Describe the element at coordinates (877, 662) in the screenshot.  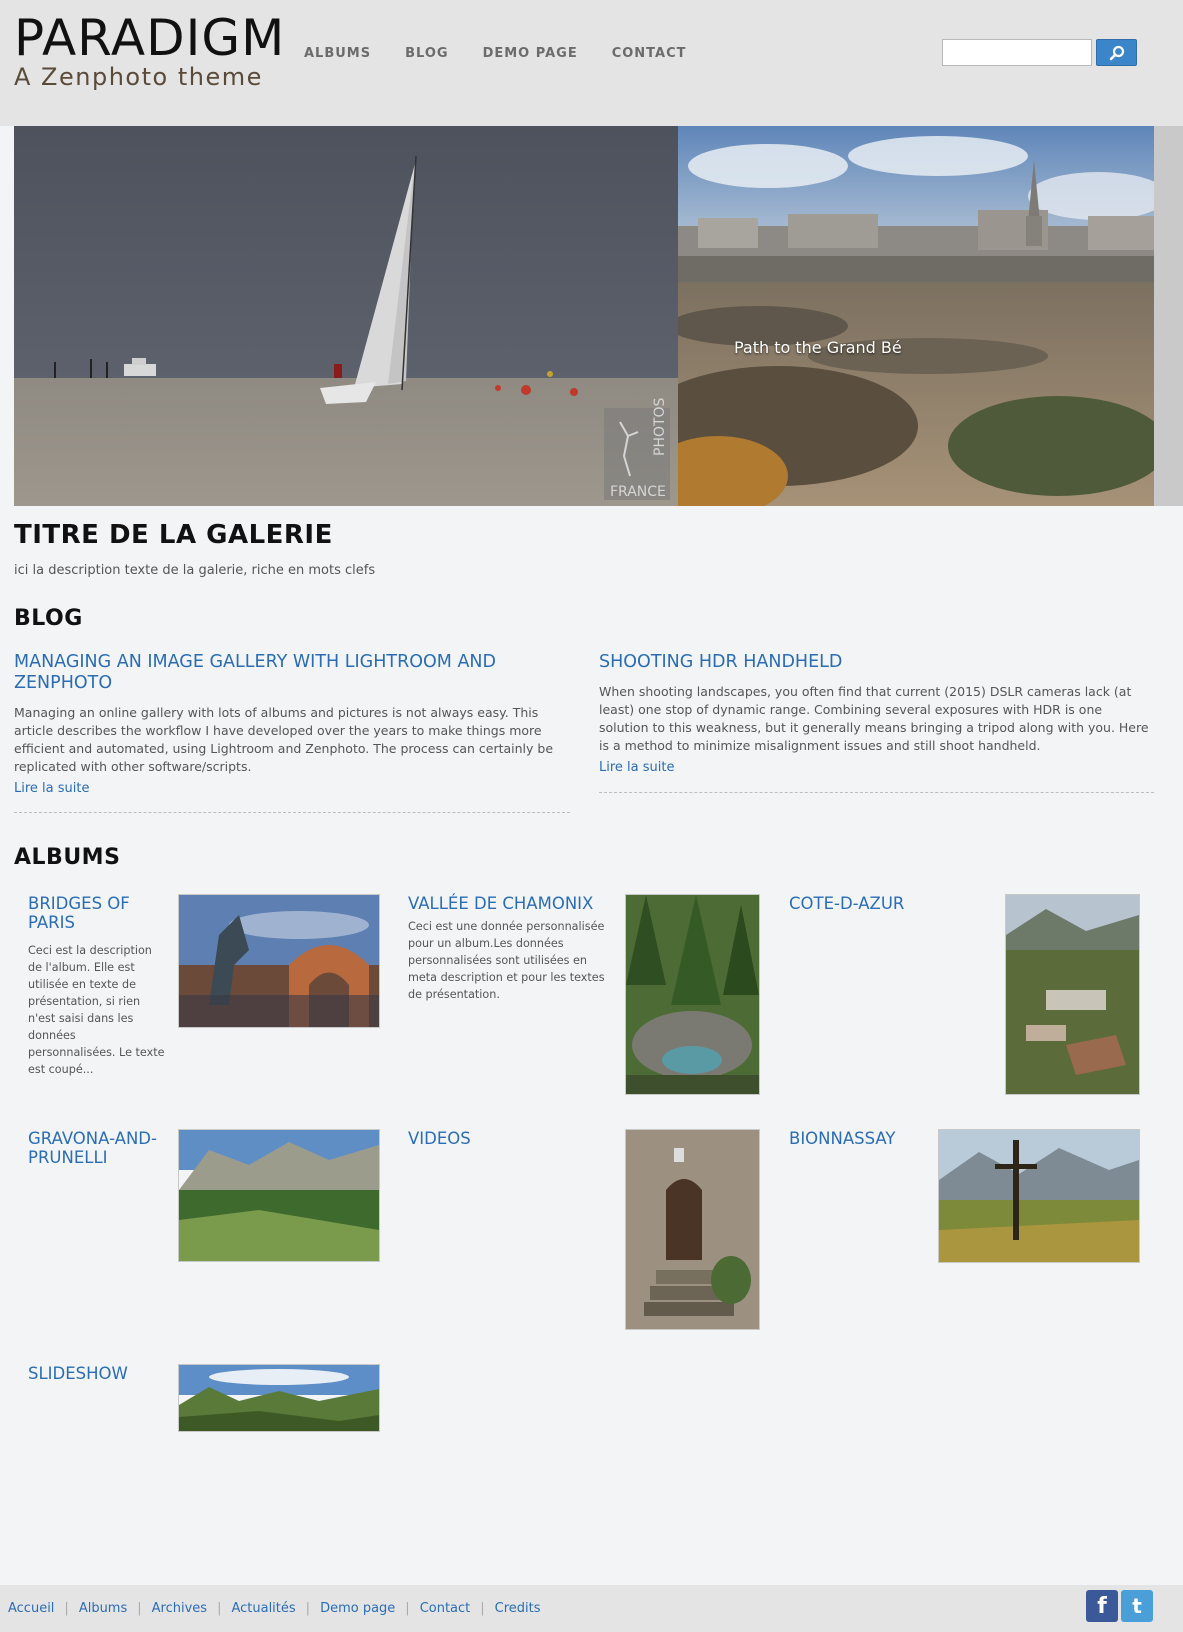
I see `blog-post-title: SHOOTING HDR HANDHELD` at that location.